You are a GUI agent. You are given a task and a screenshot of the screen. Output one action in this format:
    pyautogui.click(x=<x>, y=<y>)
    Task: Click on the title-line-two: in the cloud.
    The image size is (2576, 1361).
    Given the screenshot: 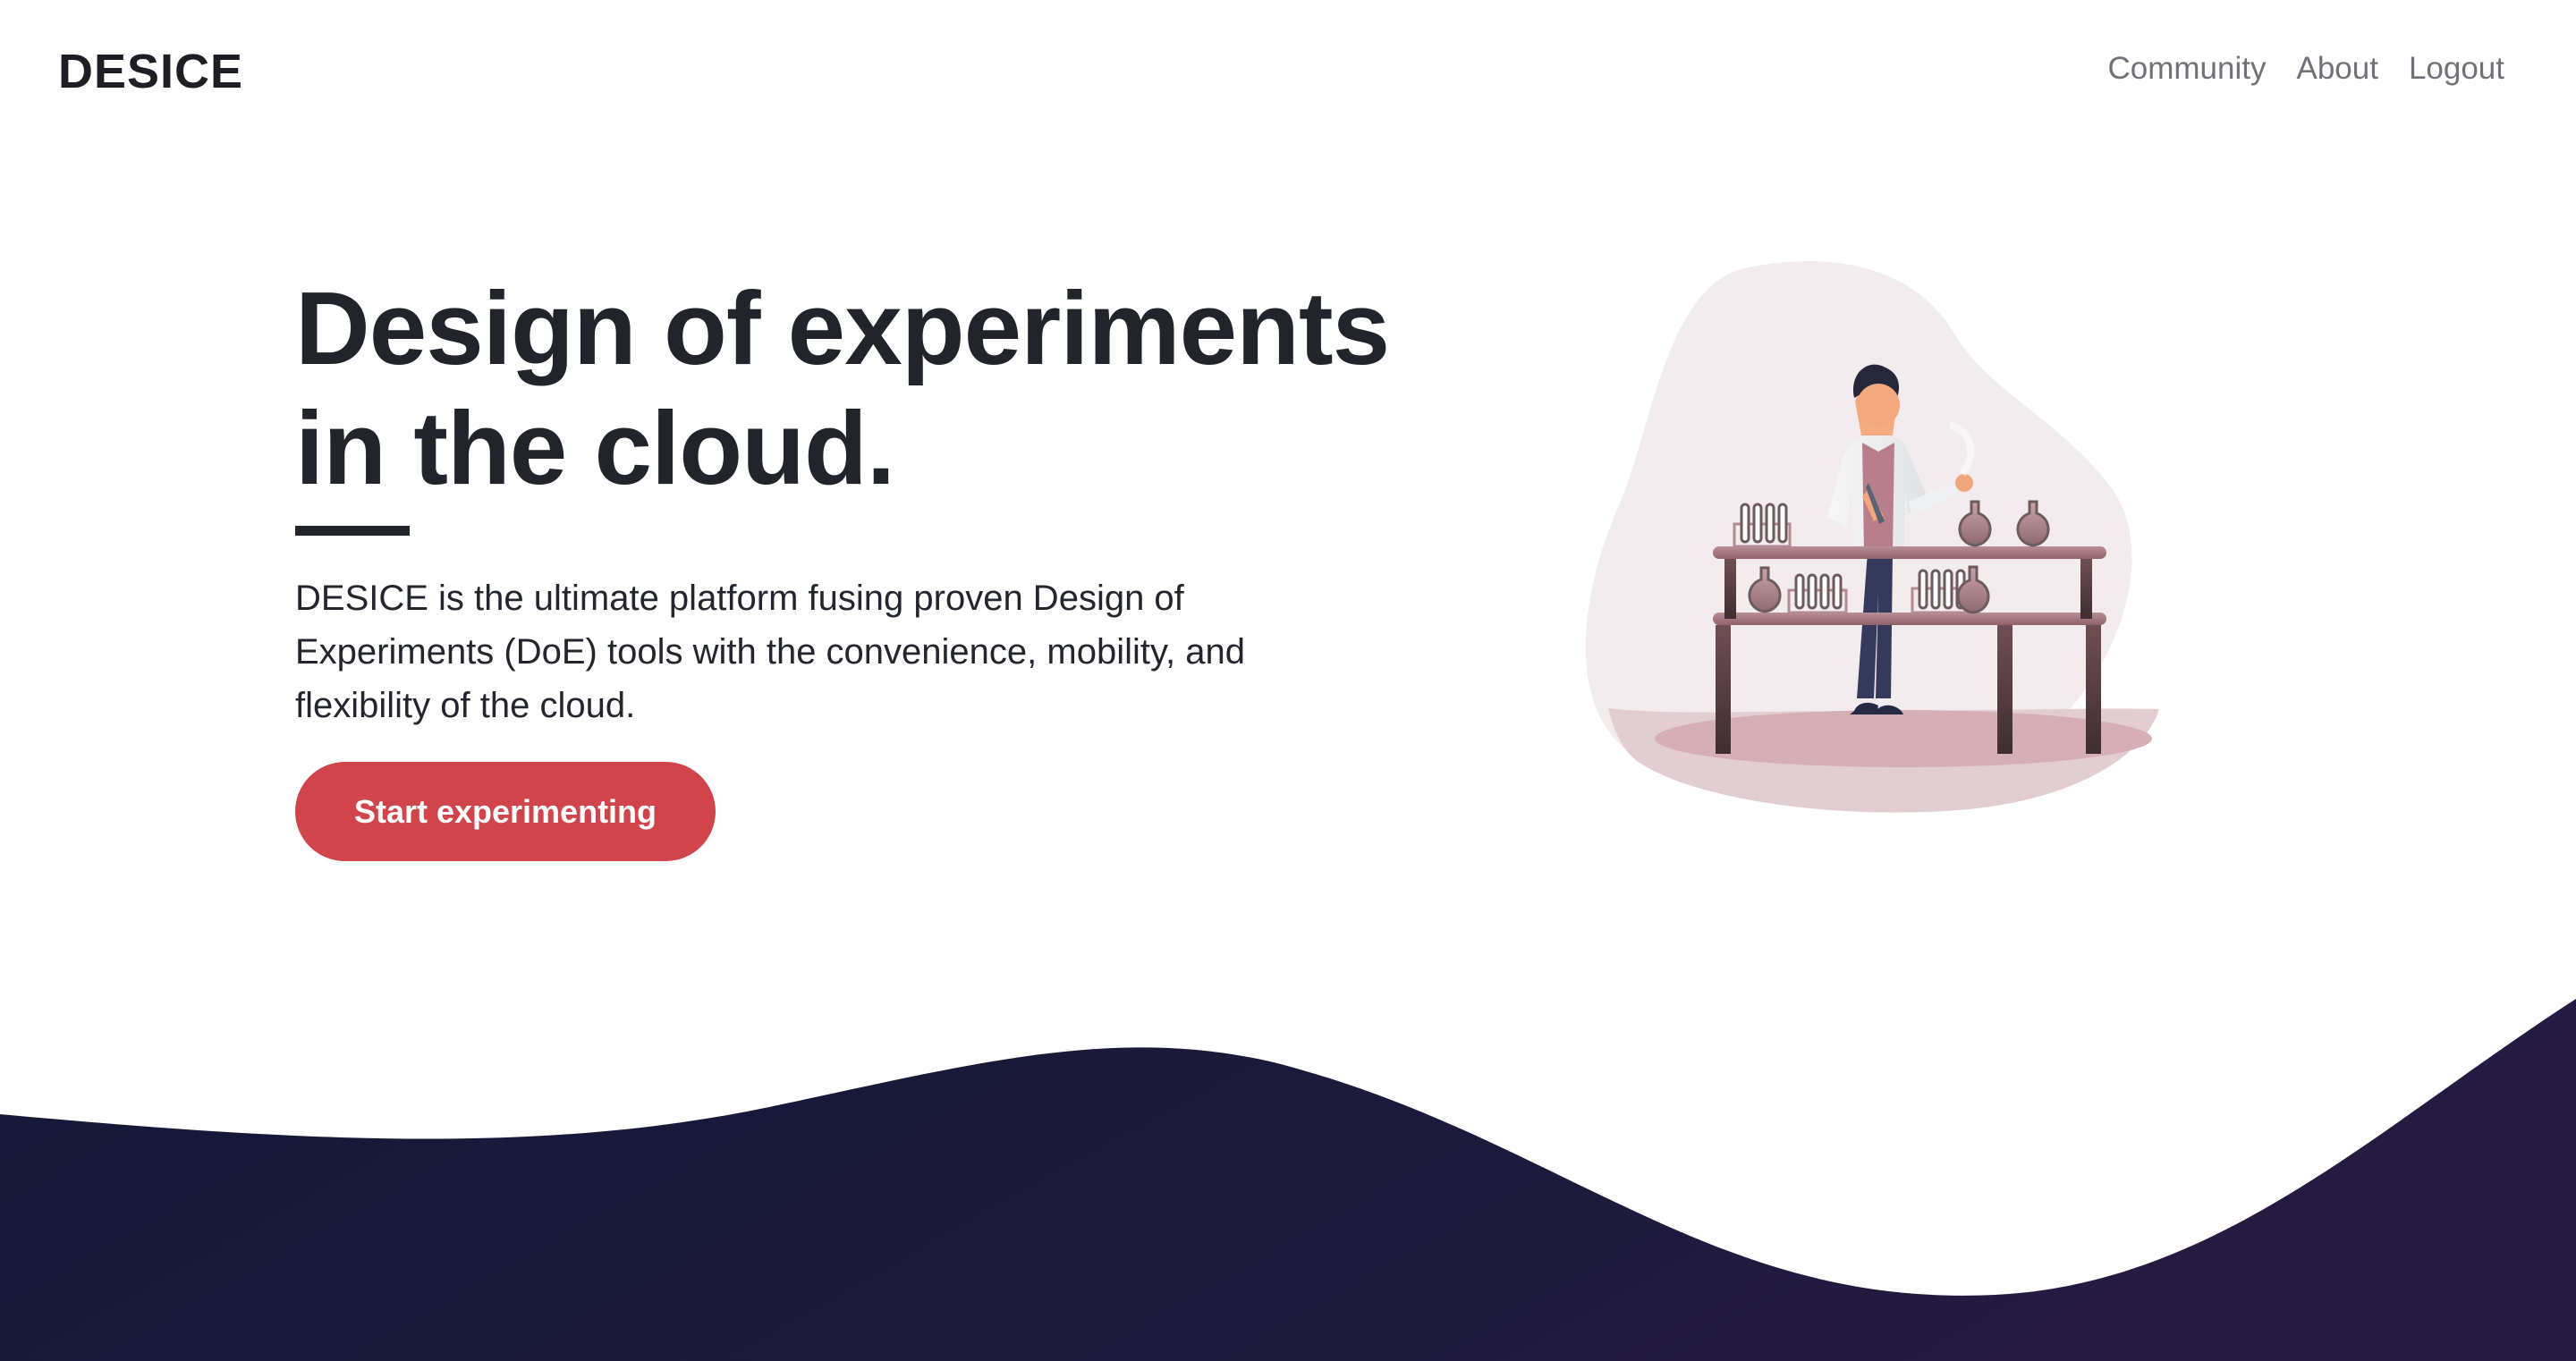 What is the action you would take?
    pyautogui.click(x=595, y=448)
    